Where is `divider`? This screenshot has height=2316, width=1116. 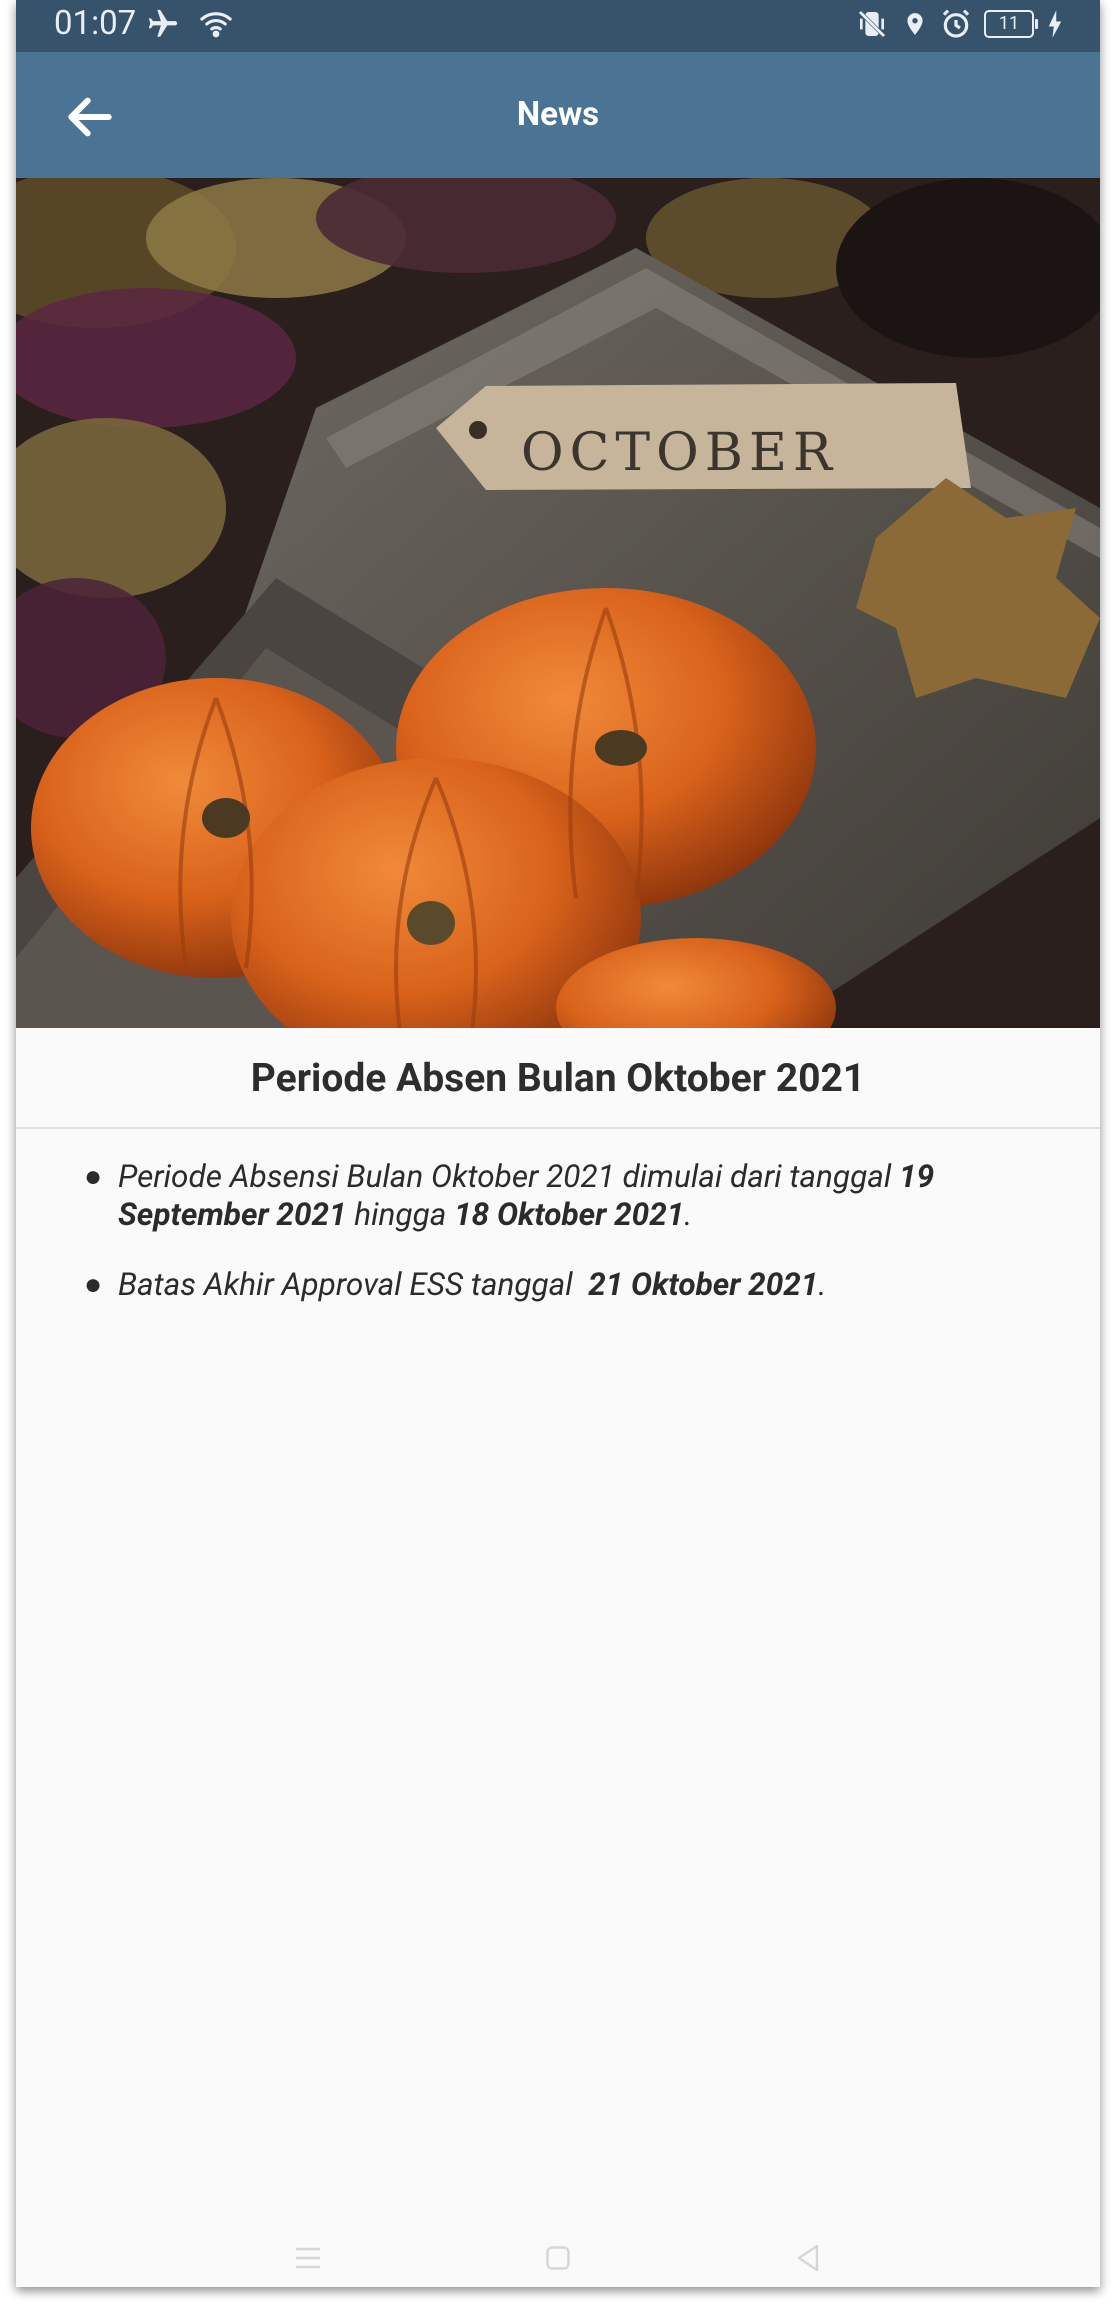 divider is located at coordinates (558, 1128).